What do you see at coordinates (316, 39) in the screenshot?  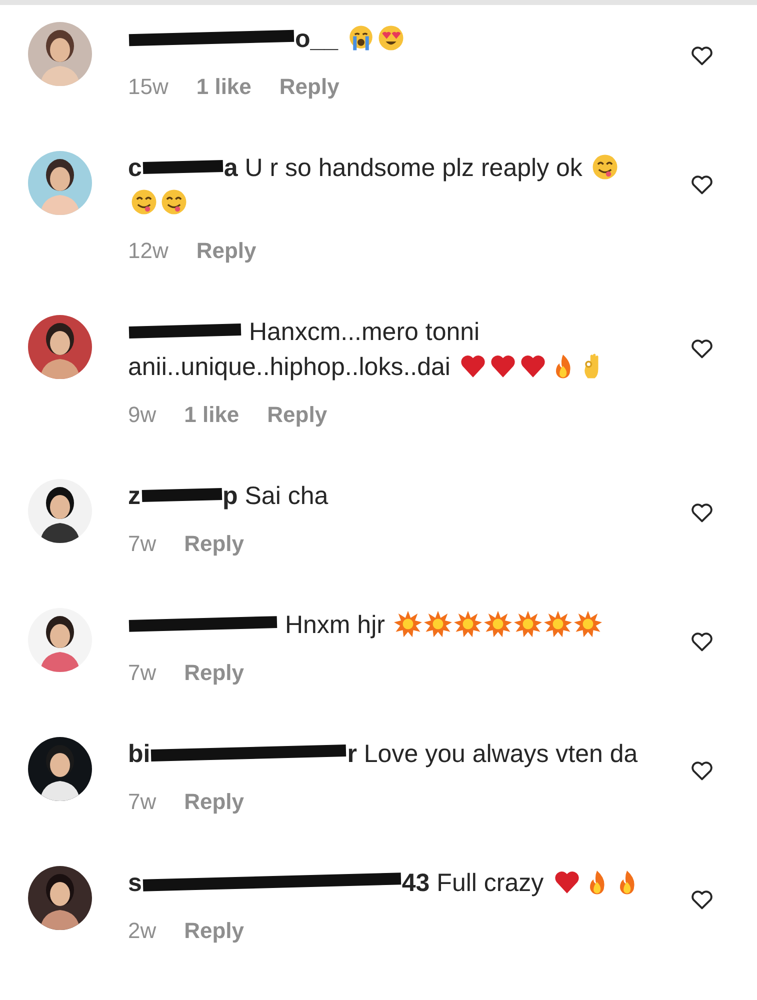 I see `username-fragment: o__` at bounding box center [316, 39].